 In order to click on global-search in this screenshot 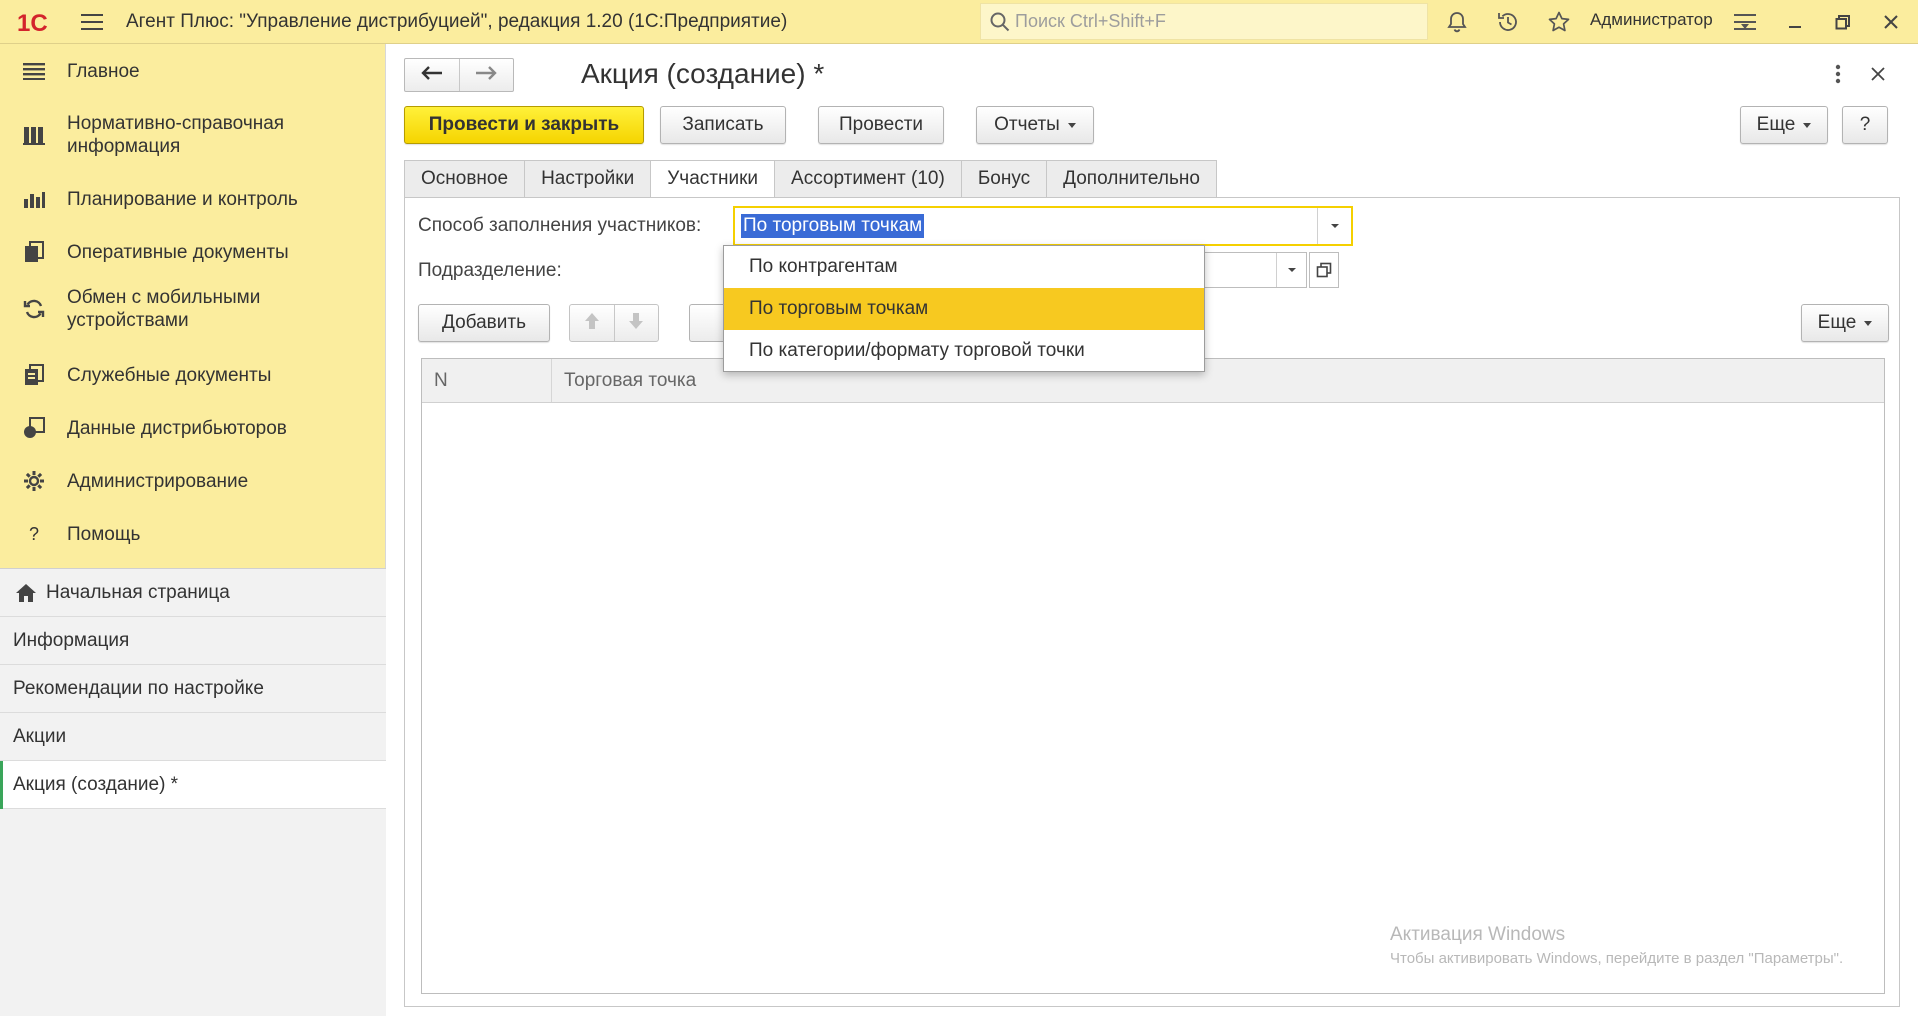, I will do `click(1204, 21)`.